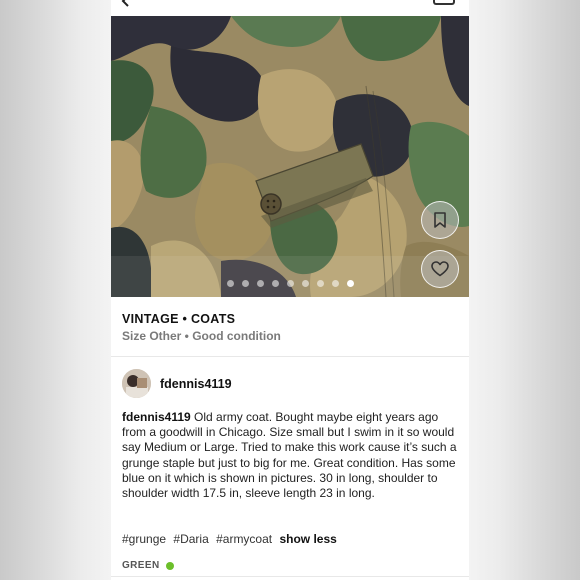 The width and height of the screenshot is (580, 580). What do you see at coordinates (290, 8) in the screenshot?
I see `top-bar` at bounding box center [290, 8].